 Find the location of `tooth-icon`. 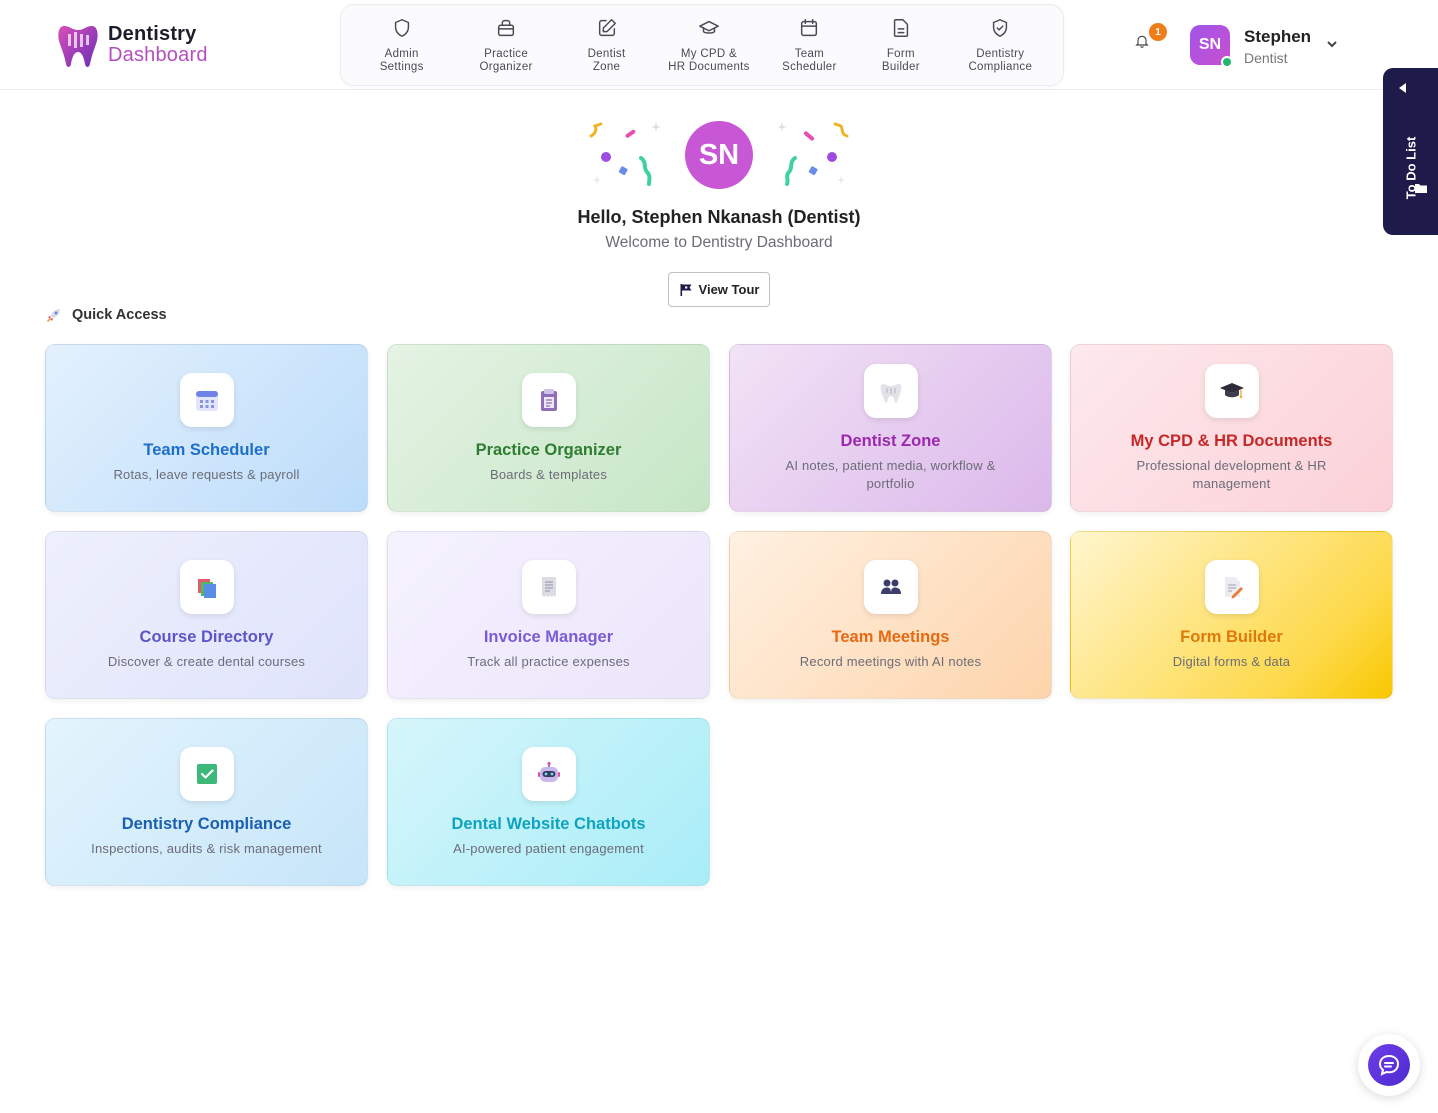

tooth-icon is located at coordinates (890, 390).